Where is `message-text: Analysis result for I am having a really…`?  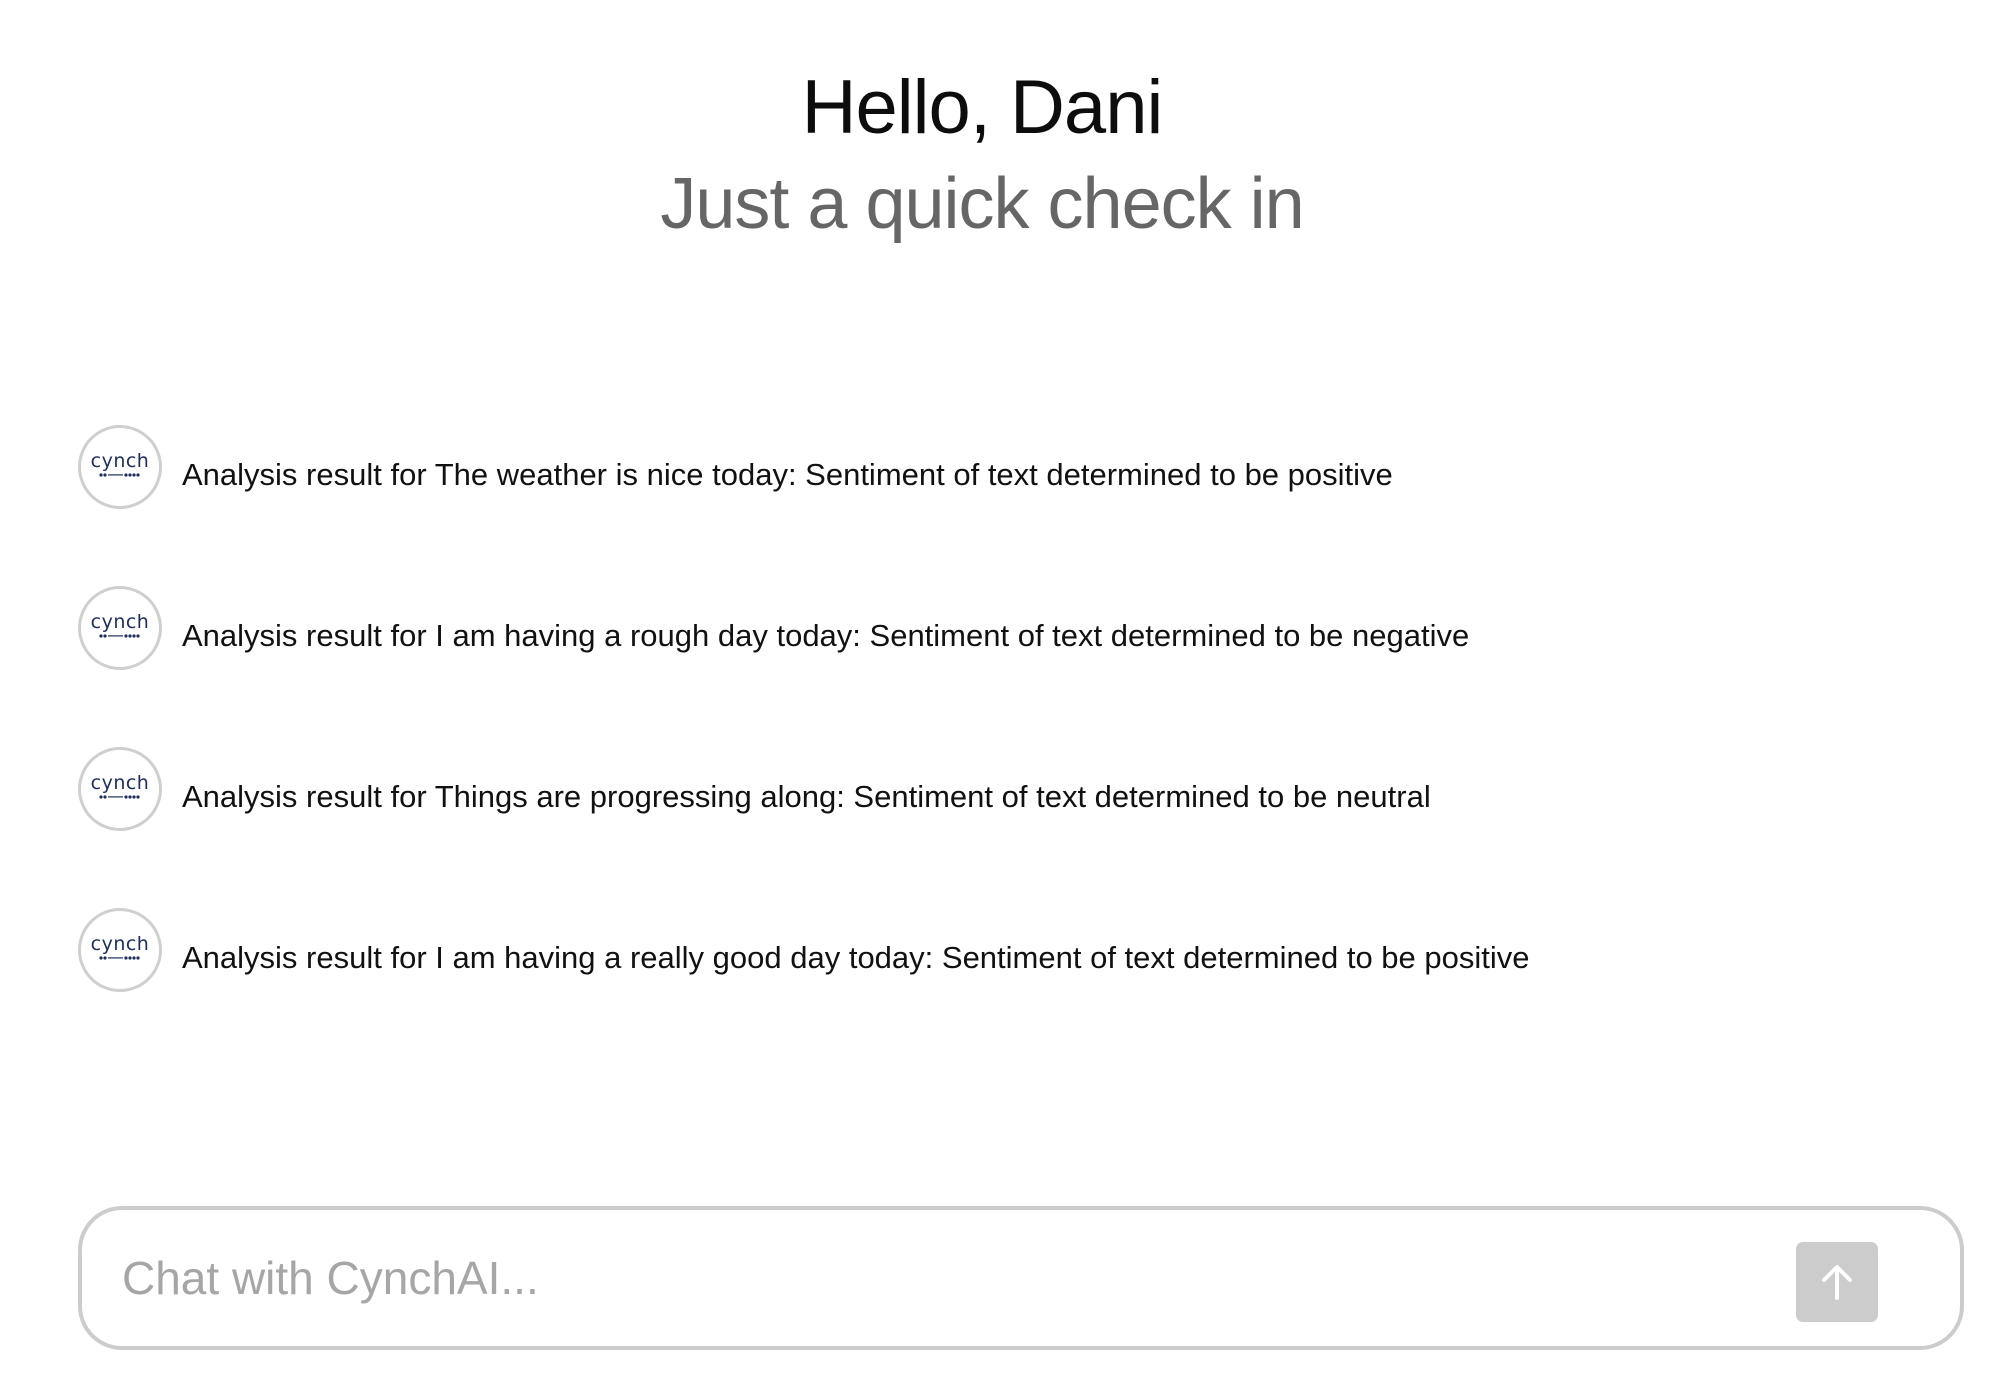
message-text: Analysis result for I am having a really… is located at coordinates (856, 957).